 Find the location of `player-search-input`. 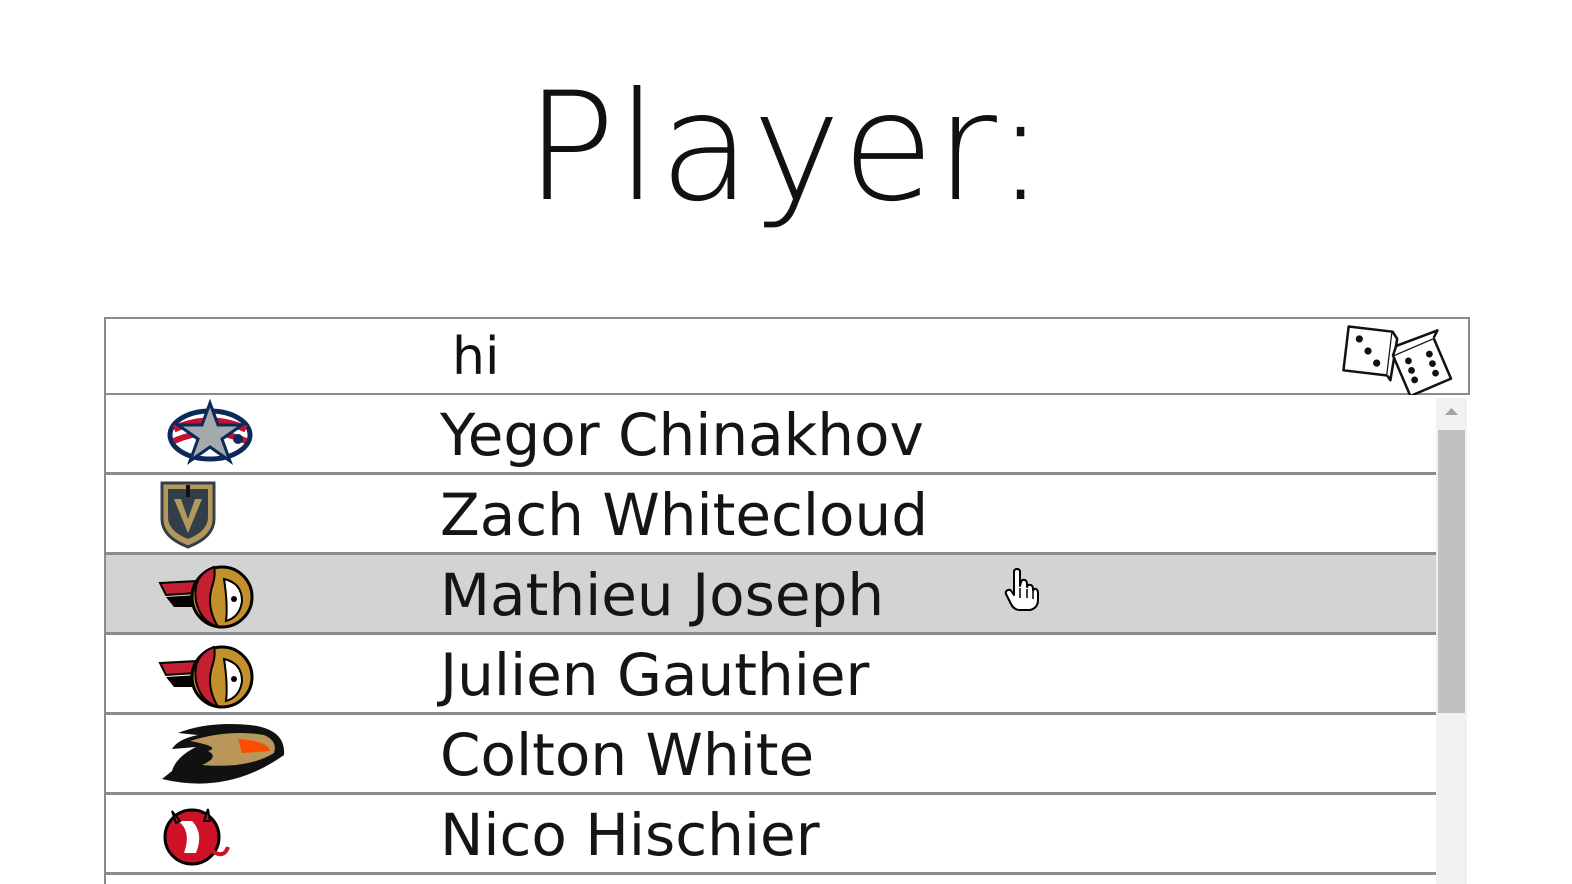

player-search-input is located at coordinates (849, 357).